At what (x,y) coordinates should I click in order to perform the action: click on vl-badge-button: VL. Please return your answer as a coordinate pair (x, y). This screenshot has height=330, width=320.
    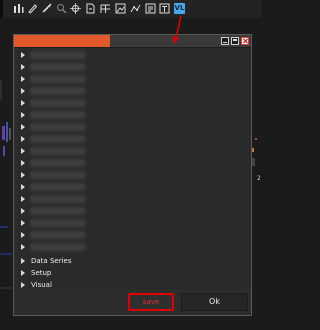
    Looking at the image, I should click on (179, 8).